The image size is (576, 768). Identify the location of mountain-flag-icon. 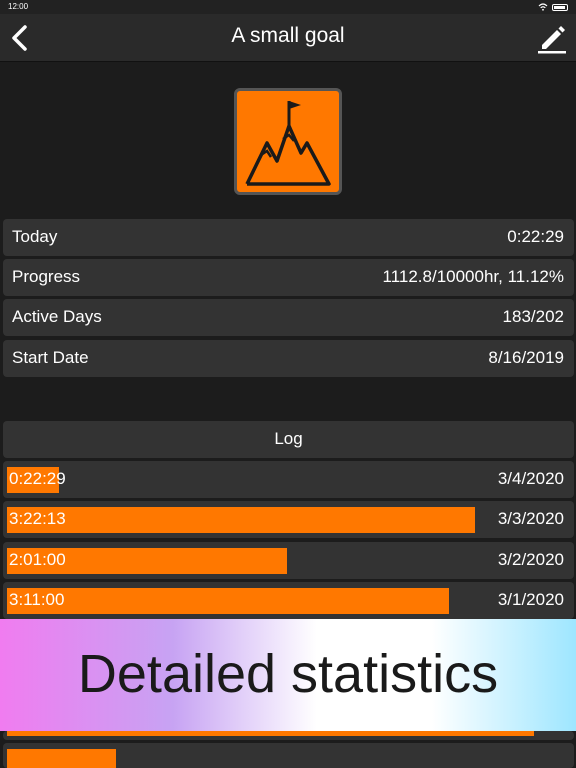
(288, 143).